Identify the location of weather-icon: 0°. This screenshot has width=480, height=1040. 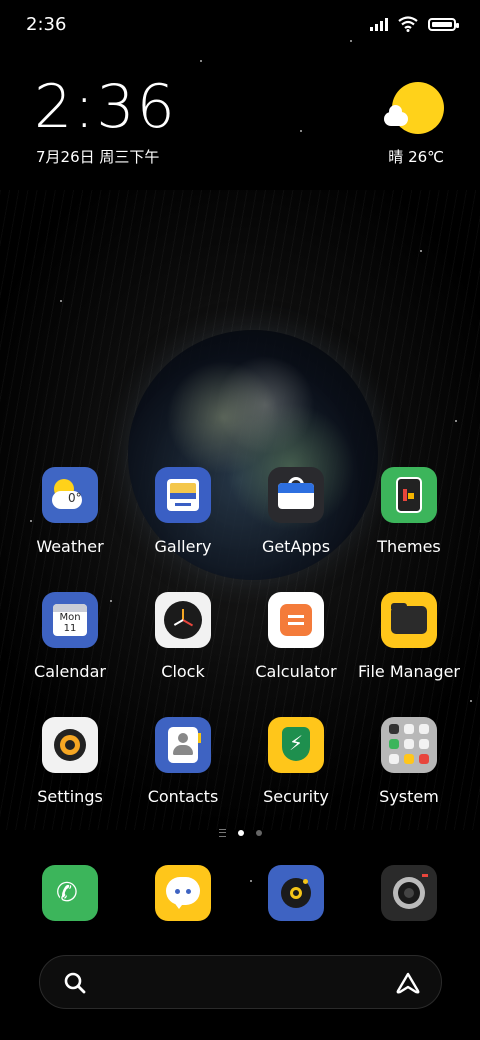
(70, 495).